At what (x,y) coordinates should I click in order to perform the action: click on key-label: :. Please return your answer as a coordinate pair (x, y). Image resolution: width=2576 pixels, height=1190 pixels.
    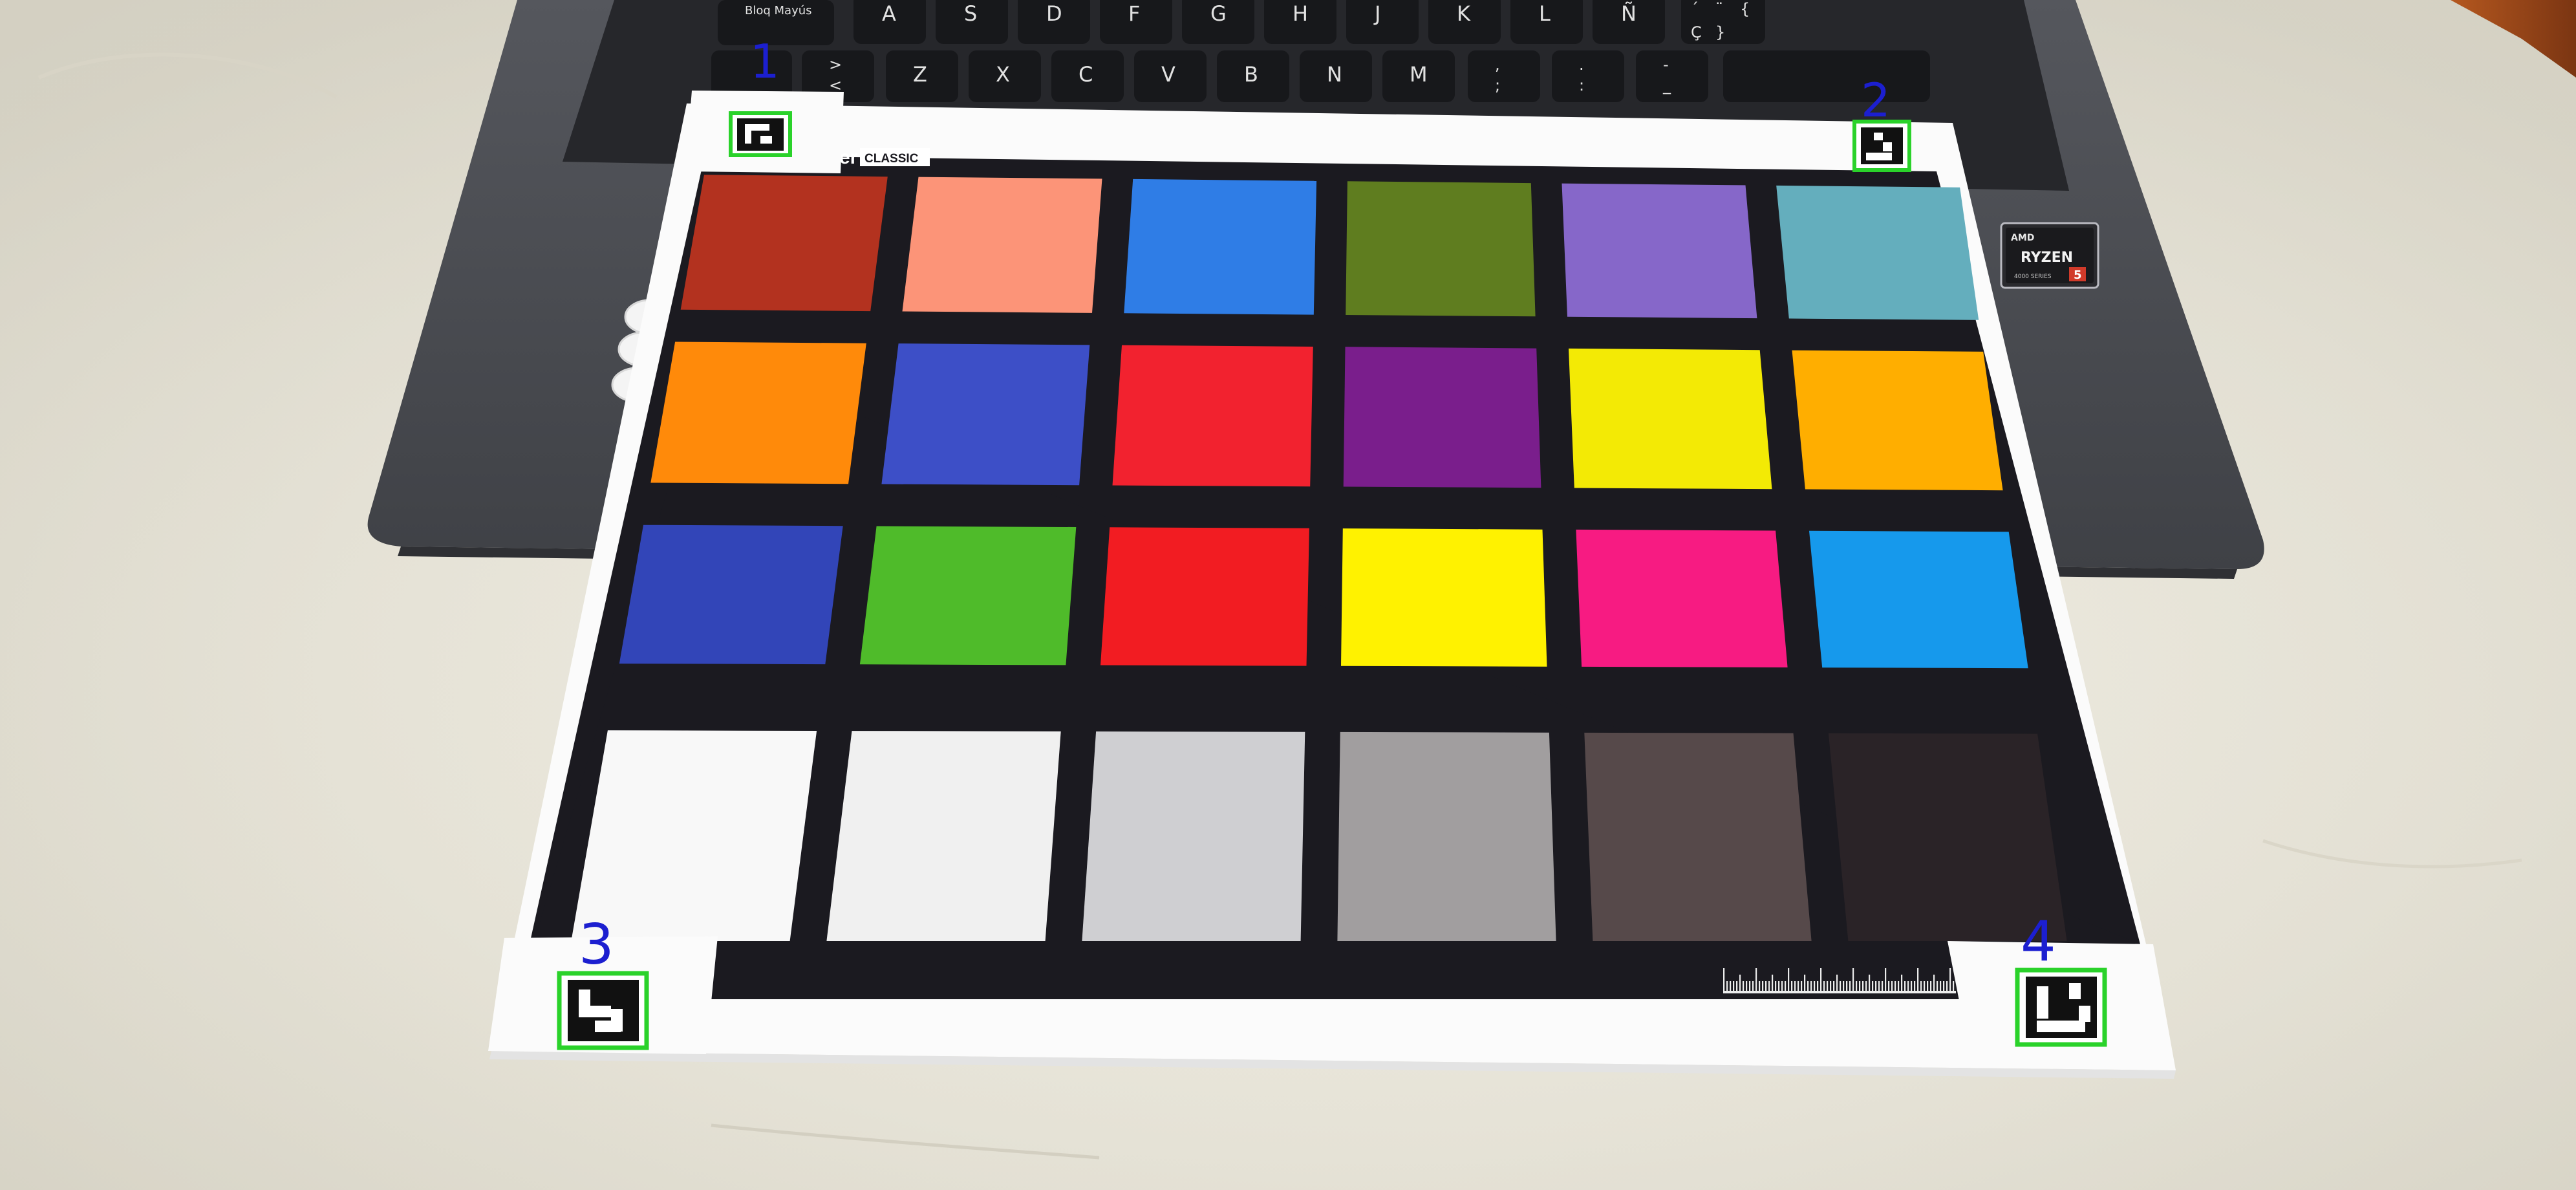
    Looking at the image, I should click on (1581, 85).